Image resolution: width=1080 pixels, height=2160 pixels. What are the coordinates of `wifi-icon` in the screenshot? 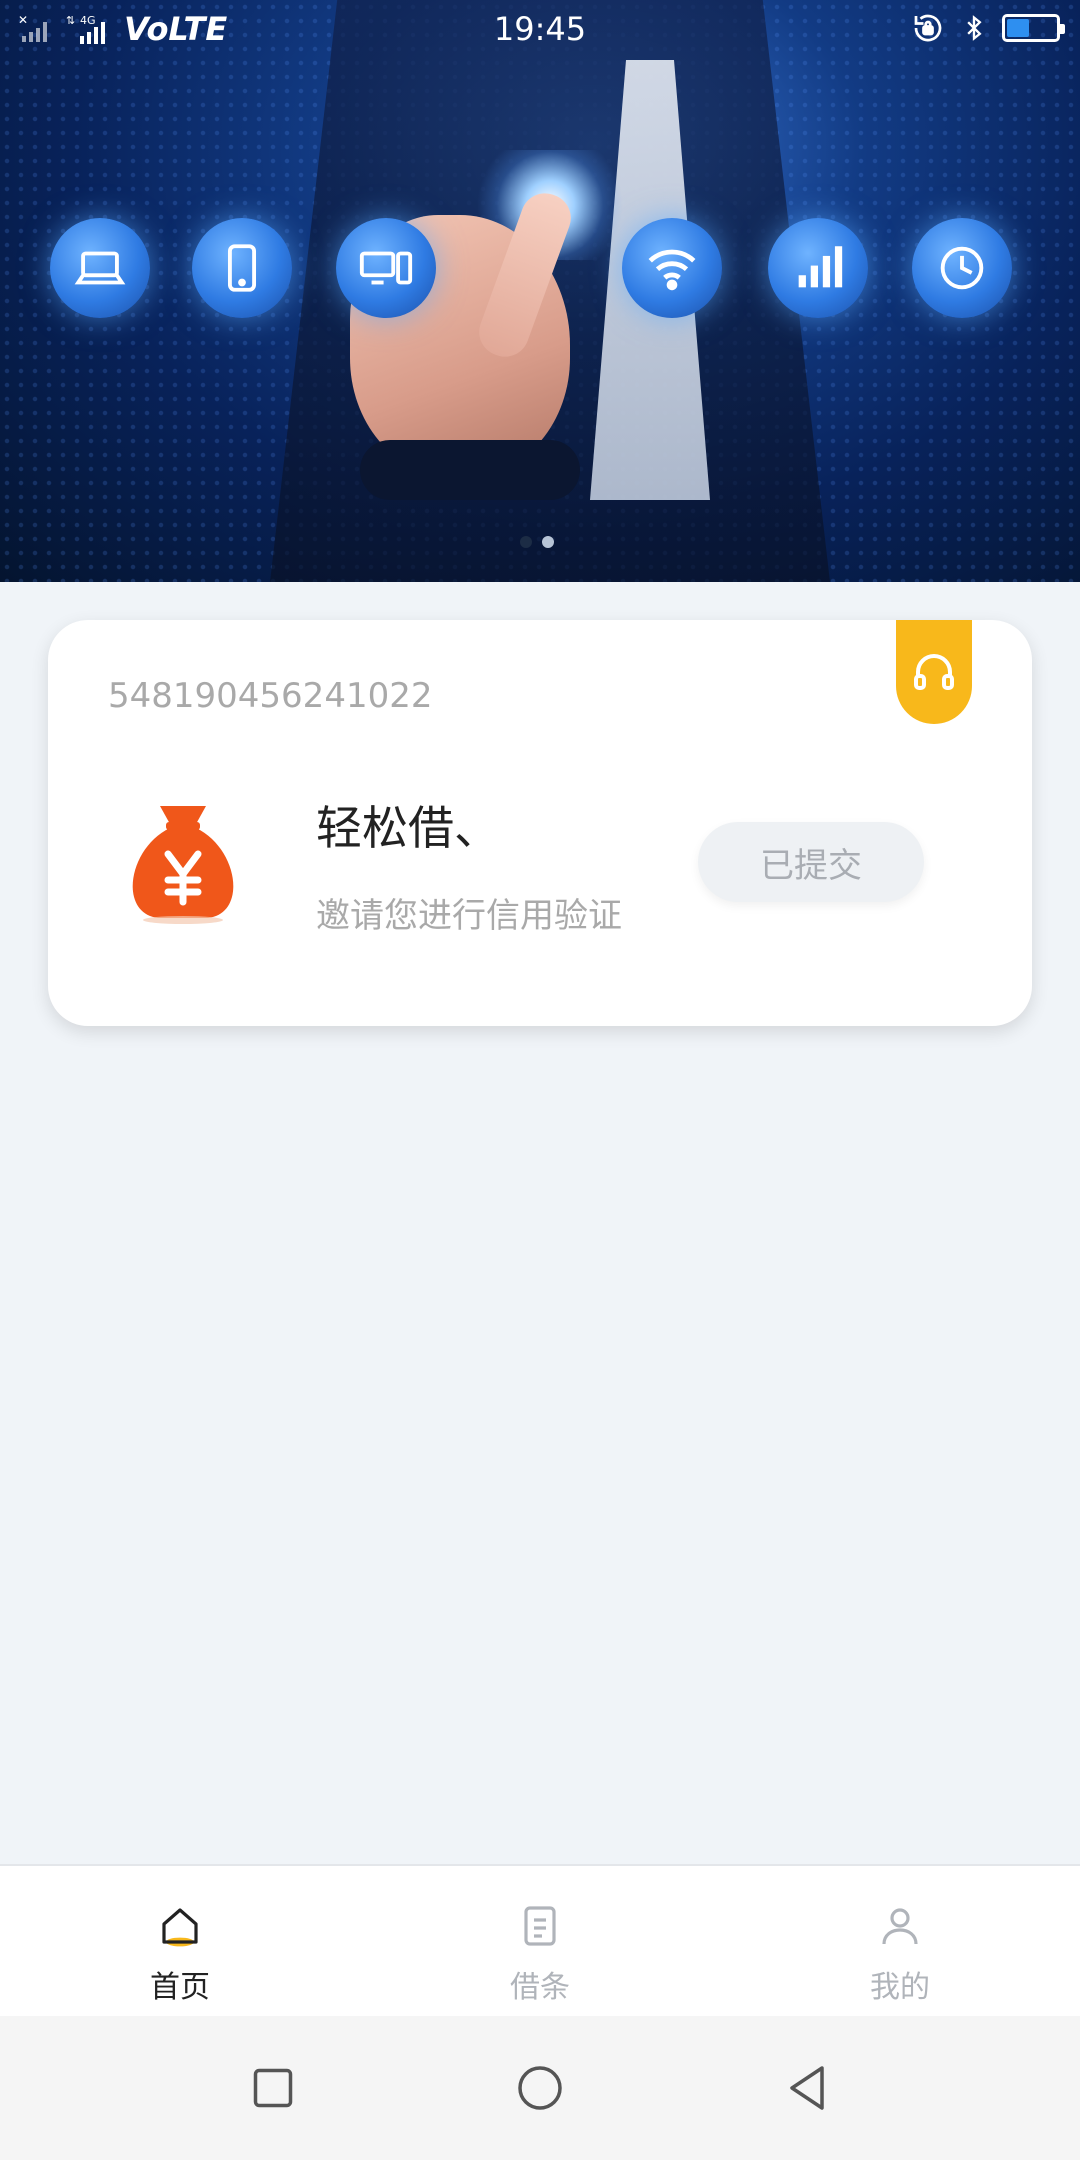 It's located at (672, 268).